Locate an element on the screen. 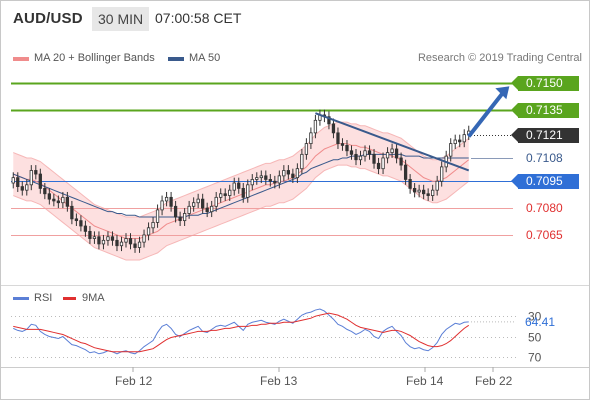 The height and width of the screenshot is (400, 590). level-label-0-7121: 0.7121 is located at coordinates (545, 135).